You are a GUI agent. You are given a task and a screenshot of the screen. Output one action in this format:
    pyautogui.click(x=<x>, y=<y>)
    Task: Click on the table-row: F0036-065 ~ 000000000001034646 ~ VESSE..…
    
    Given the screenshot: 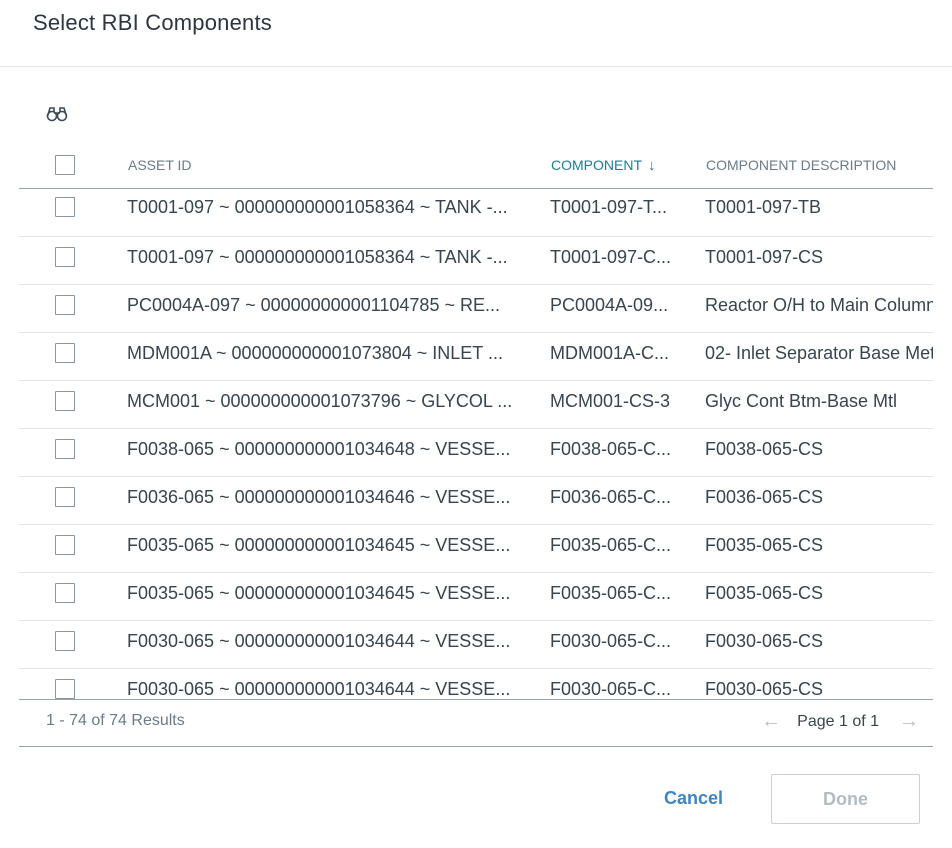 What is the action you would take?
    pyautogui.click(x=476, y=501)
    